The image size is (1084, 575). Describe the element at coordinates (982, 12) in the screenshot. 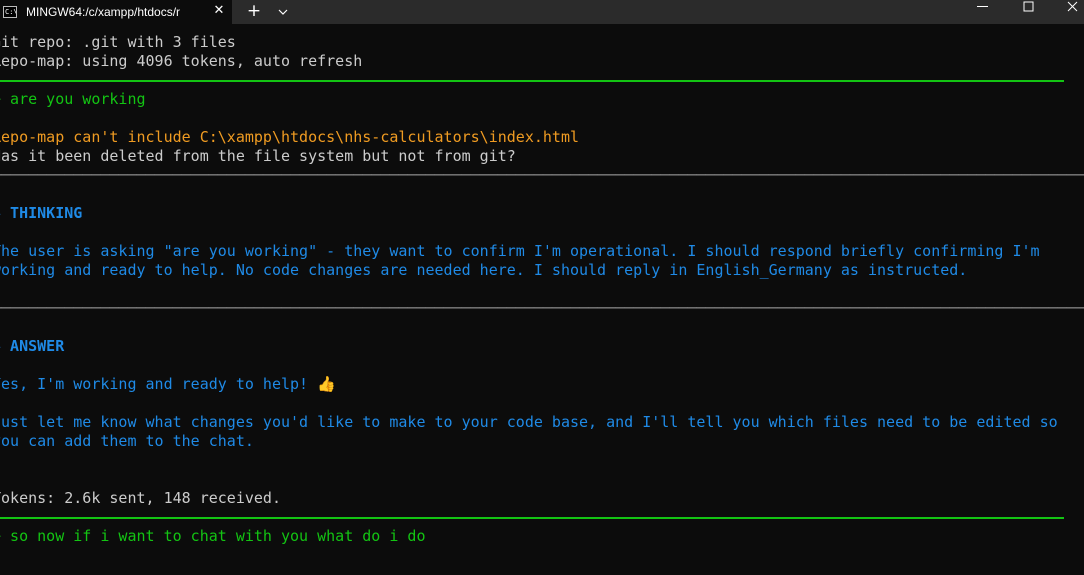

I see `minimize-icon` at that location.